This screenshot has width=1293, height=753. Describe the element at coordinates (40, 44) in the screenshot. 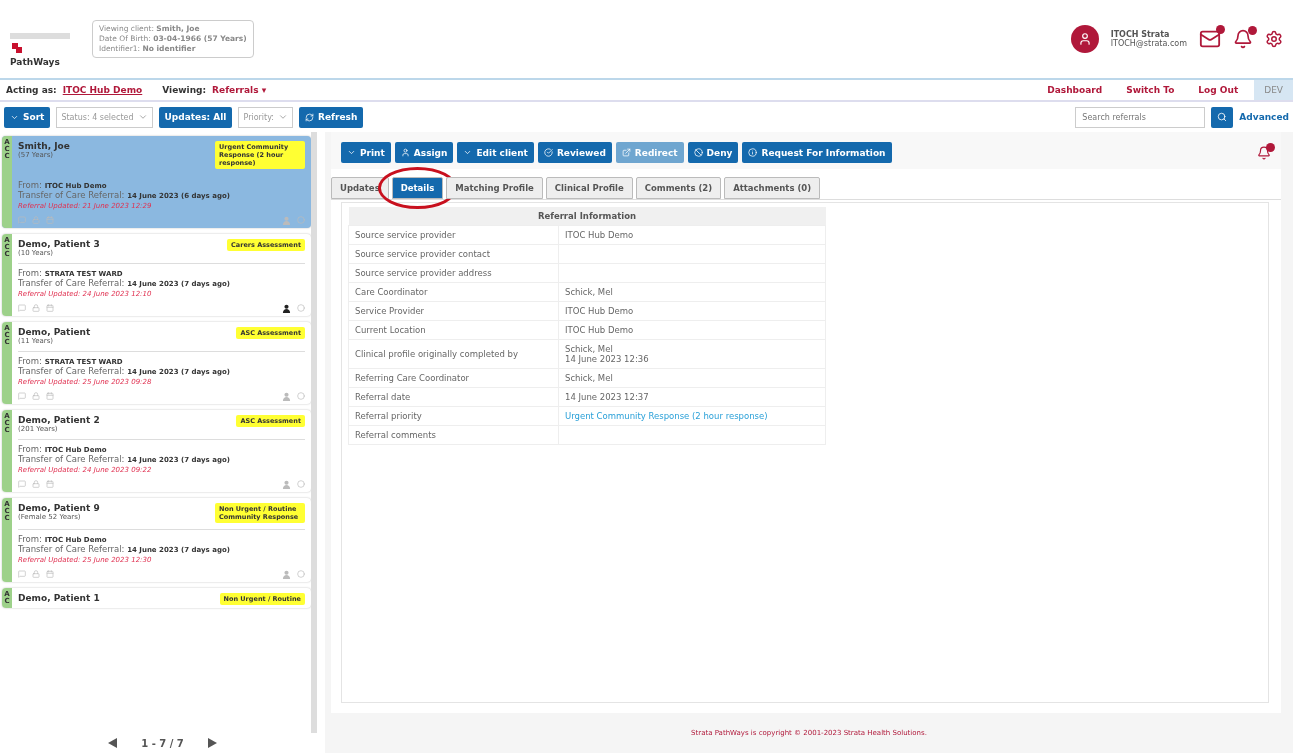

I see `logo-icon` at that location.